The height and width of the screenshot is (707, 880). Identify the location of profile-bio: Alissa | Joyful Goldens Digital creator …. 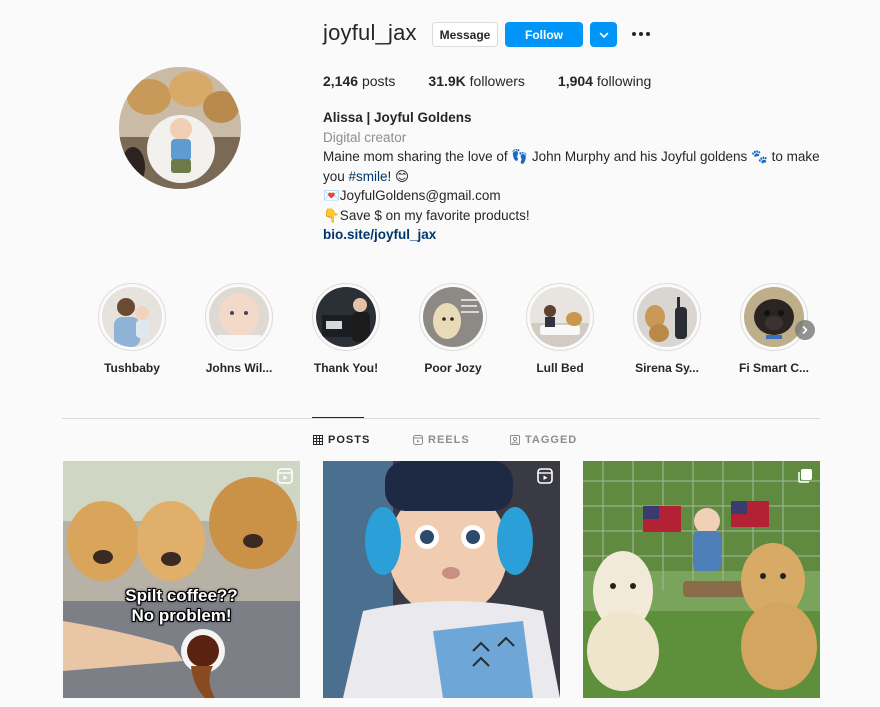
(573, 176).